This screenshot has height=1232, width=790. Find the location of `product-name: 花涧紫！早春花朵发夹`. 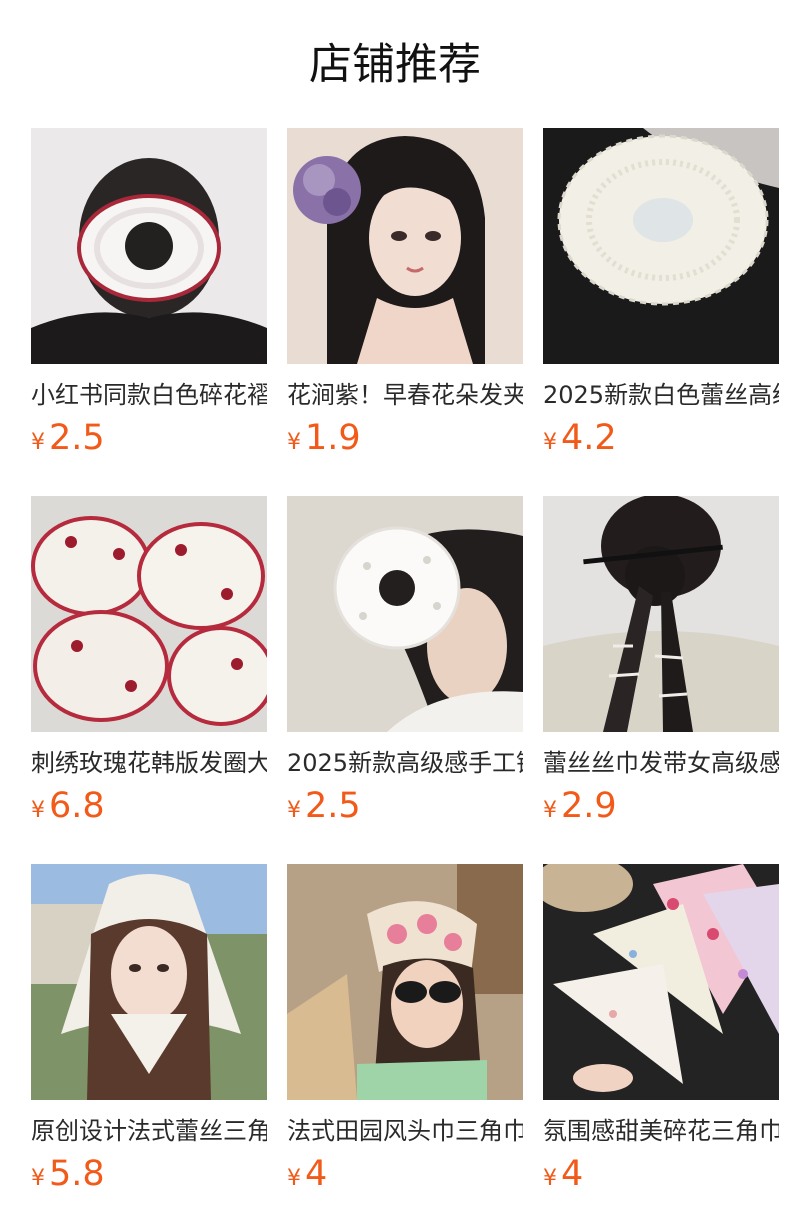

product-name: 花涧紫！早春花朵发夹 is located at coordinates (405, 395).